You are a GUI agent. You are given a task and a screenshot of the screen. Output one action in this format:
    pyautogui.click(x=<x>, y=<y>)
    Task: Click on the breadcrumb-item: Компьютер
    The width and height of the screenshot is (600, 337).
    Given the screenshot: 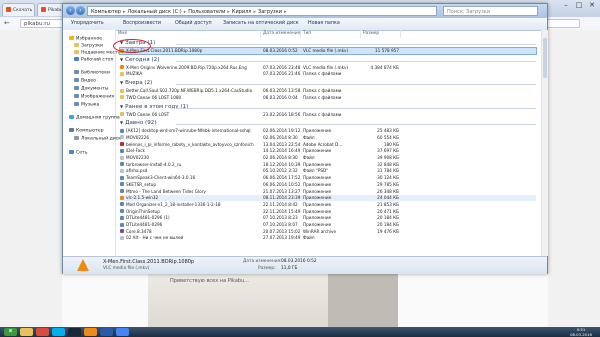 What is the action you would take?
    pyautogui.click(x=106, y=12)
    